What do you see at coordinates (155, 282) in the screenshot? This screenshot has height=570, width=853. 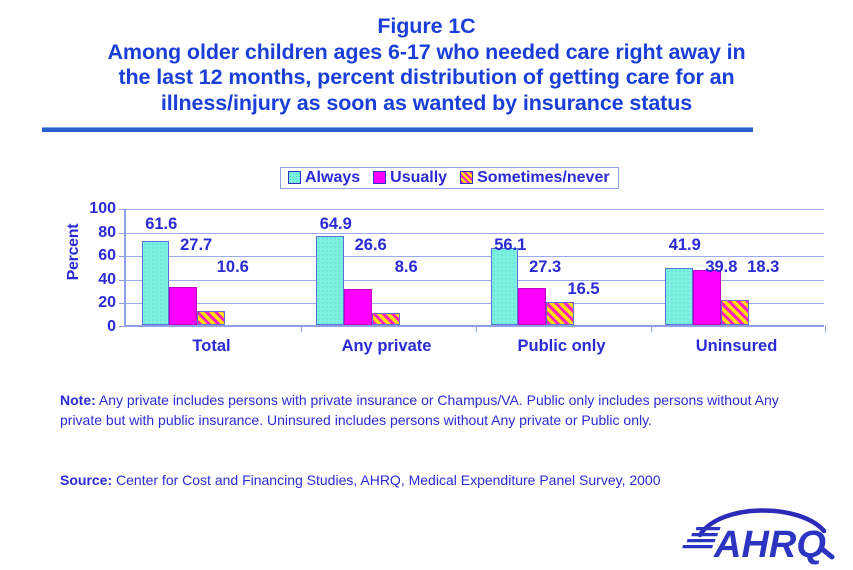 I see `bar-total-always` at bounding box center [155, 282].